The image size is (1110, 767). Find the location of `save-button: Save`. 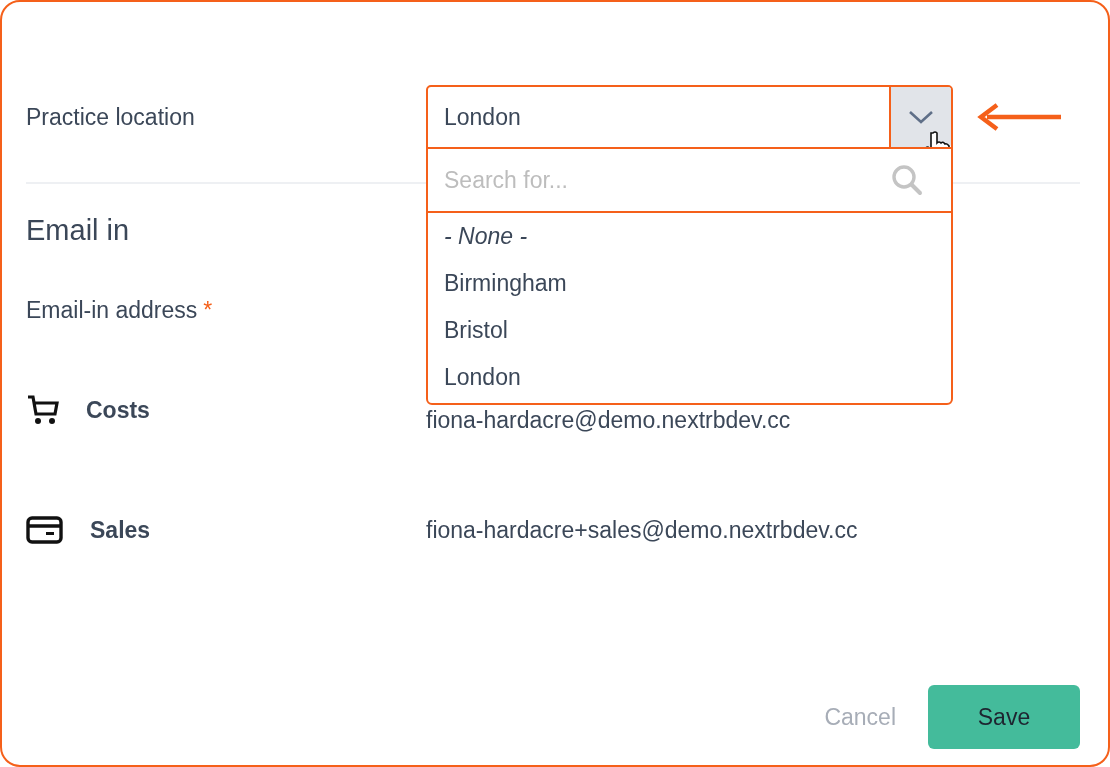

save-button: Save is located at coordinates (1004, 717).